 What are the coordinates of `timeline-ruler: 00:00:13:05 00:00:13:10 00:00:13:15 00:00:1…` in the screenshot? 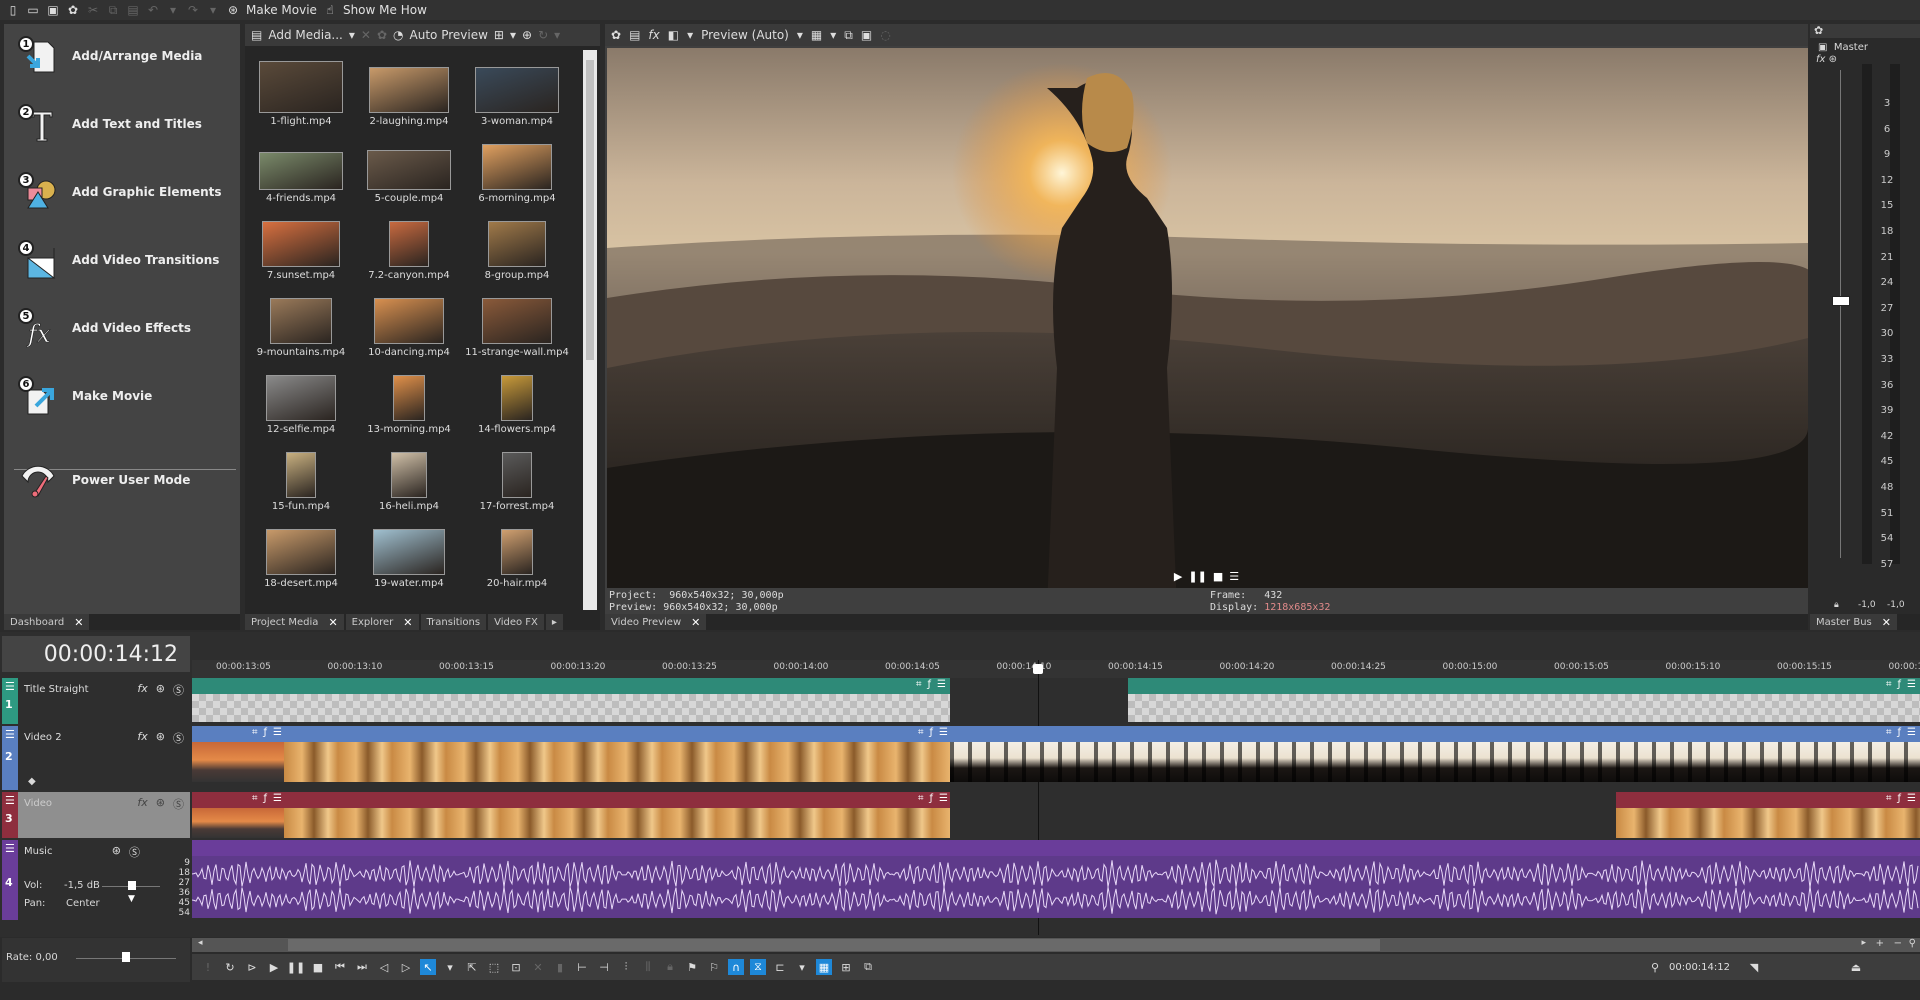 It's located at (1056, 669).